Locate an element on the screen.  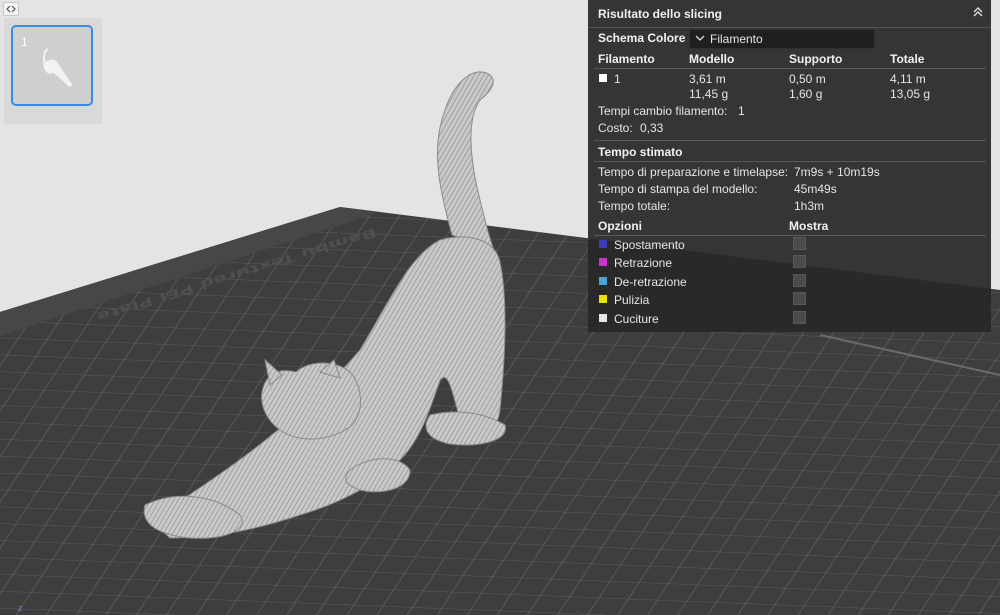
column-header-total: Totale is located at coordinates (907, 59).